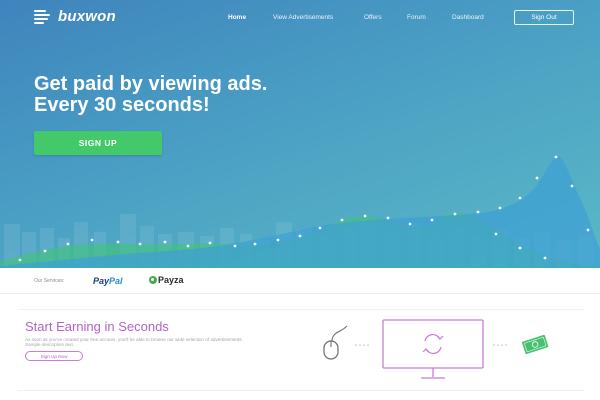  Describe the element at coordinates (54, 356) in the screenshot. I see `sign-up-now-button: Sign Up Now` at that location.